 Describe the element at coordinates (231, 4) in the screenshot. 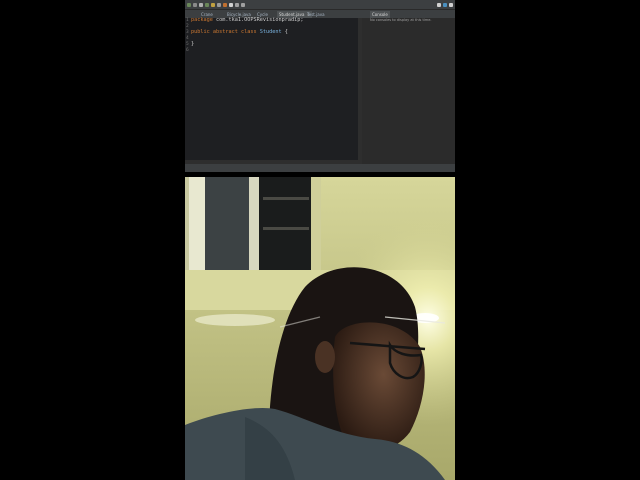

I see `search-icon` at that location.